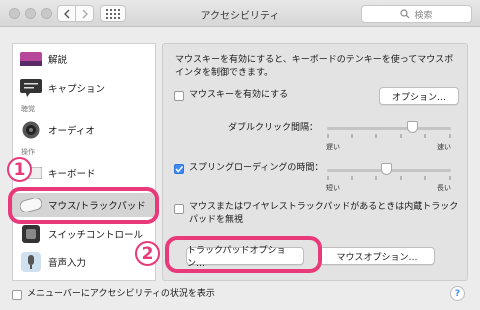 The height and width of the screenshot is (310, 480). I want to click on menubar-status-checkbox, so click(17, 295).